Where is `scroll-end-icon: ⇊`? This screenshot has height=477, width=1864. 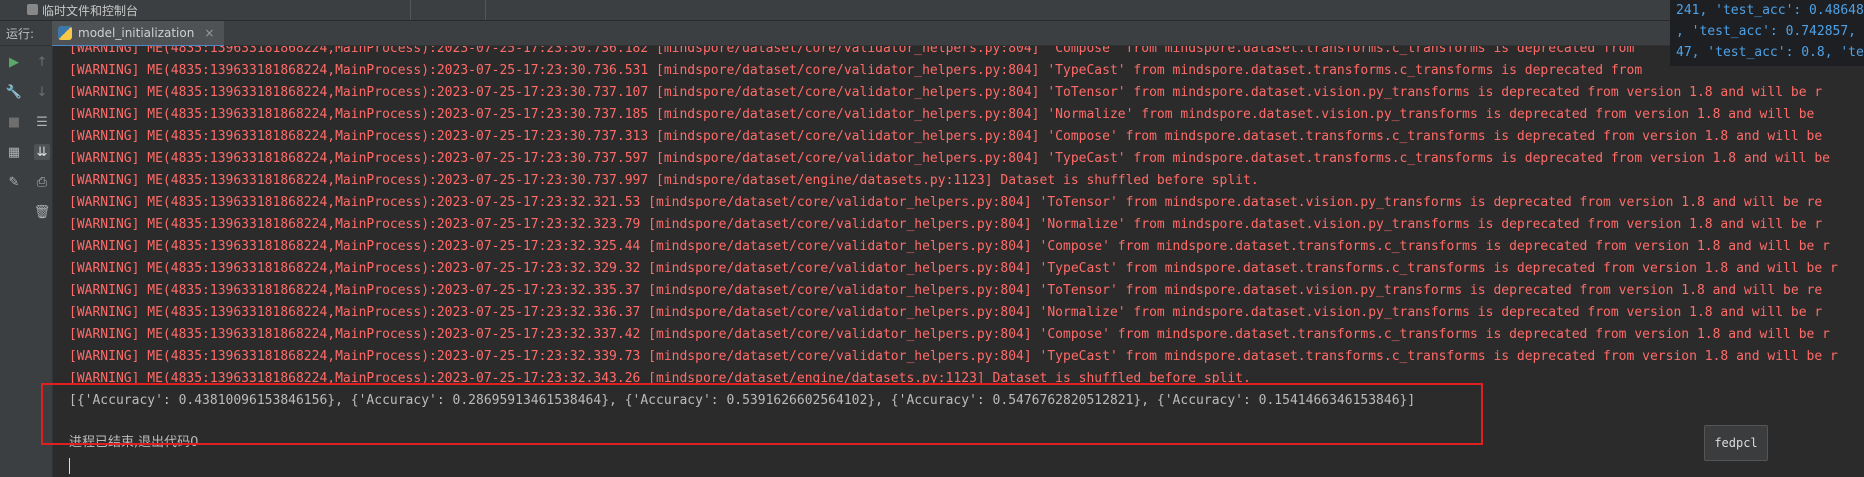
scroll-end-icon: ⇊ is located at coordinates (42, 152).